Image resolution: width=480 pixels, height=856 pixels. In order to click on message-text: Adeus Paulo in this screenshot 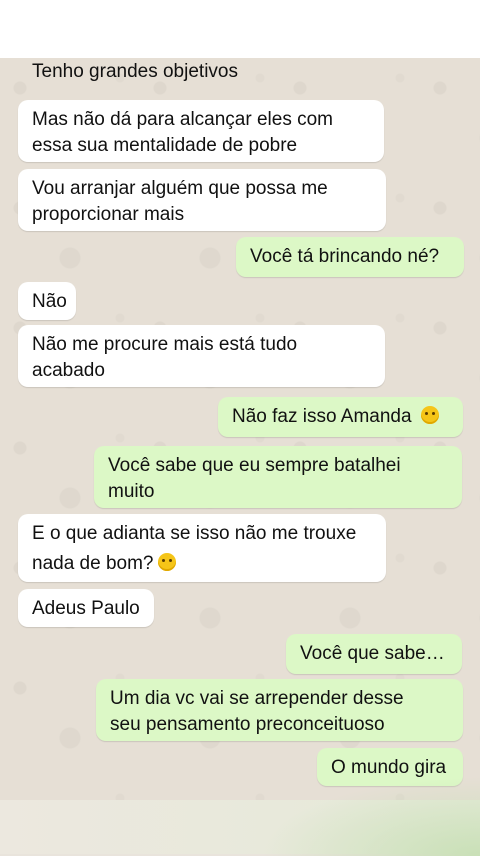, I will do `click(86, 608)`.